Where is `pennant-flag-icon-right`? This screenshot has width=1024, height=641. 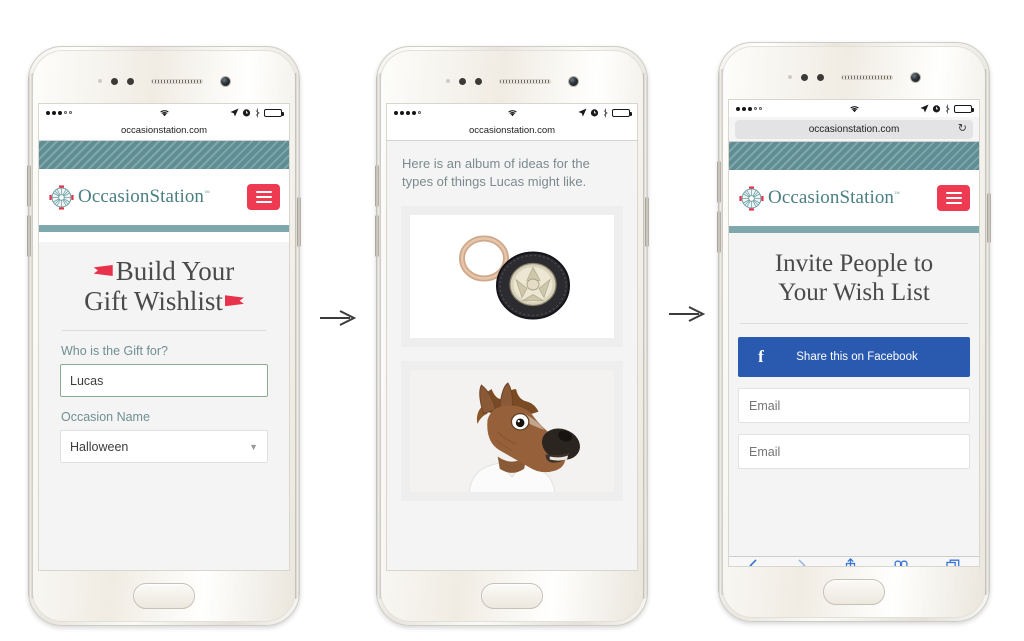
pennant-flag-icon-right is located at coordinates (234, 301).